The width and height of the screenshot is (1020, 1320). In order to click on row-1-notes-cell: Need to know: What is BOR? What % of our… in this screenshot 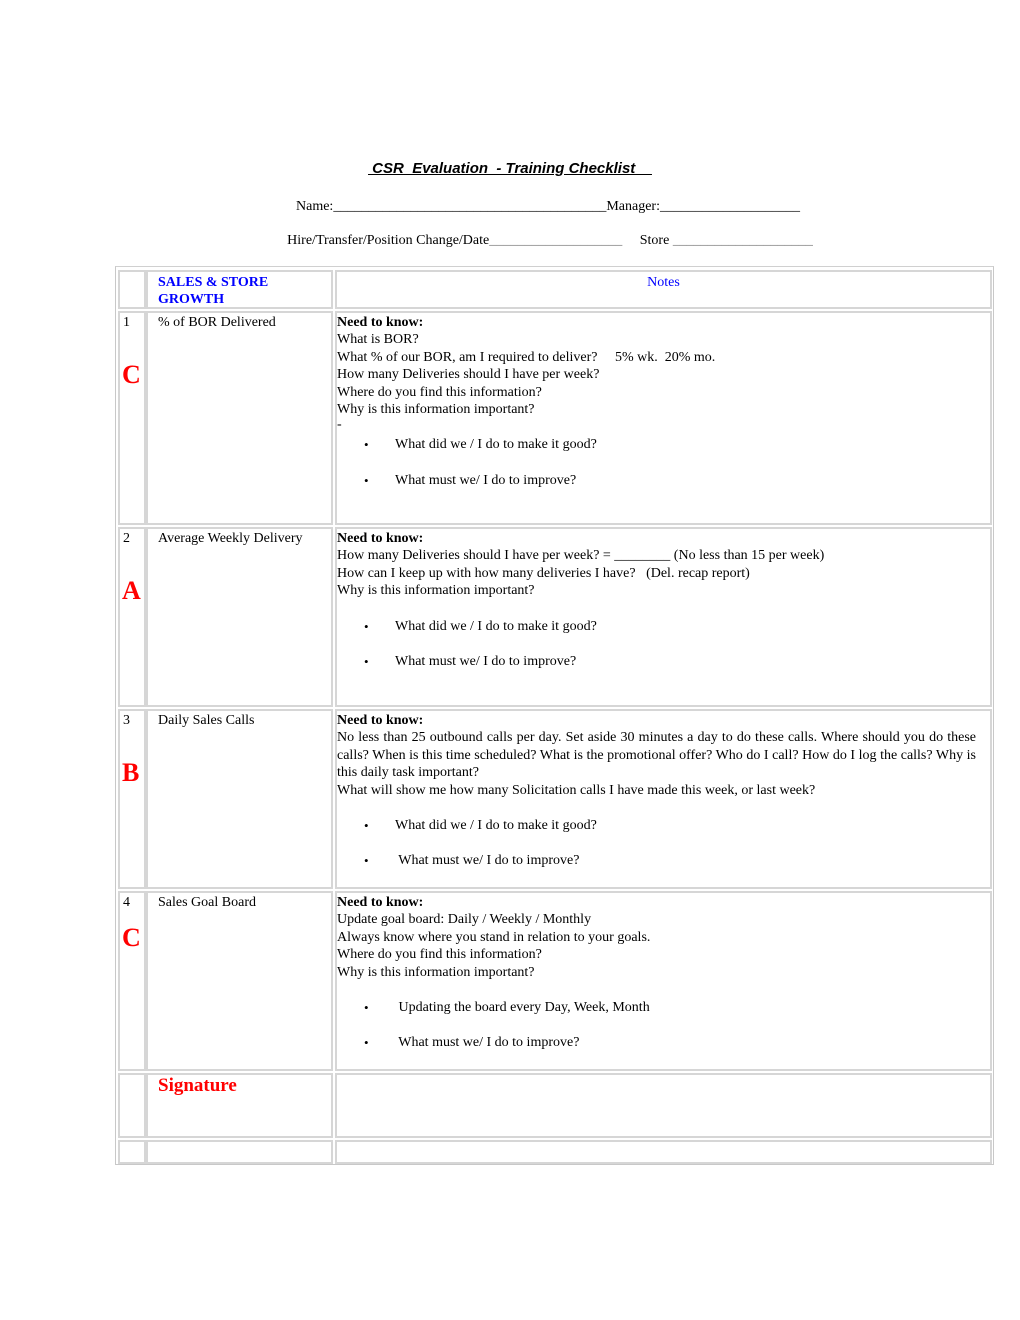, I will do `click(663, 418)`.